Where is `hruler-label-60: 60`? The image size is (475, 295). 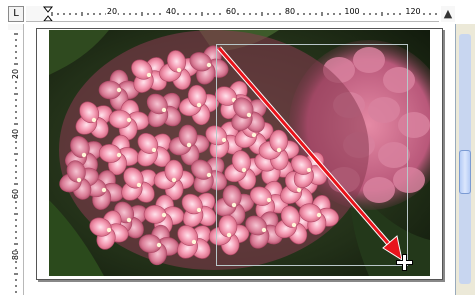
hruler-label-60: 60 is located at coordinates (231, 12).